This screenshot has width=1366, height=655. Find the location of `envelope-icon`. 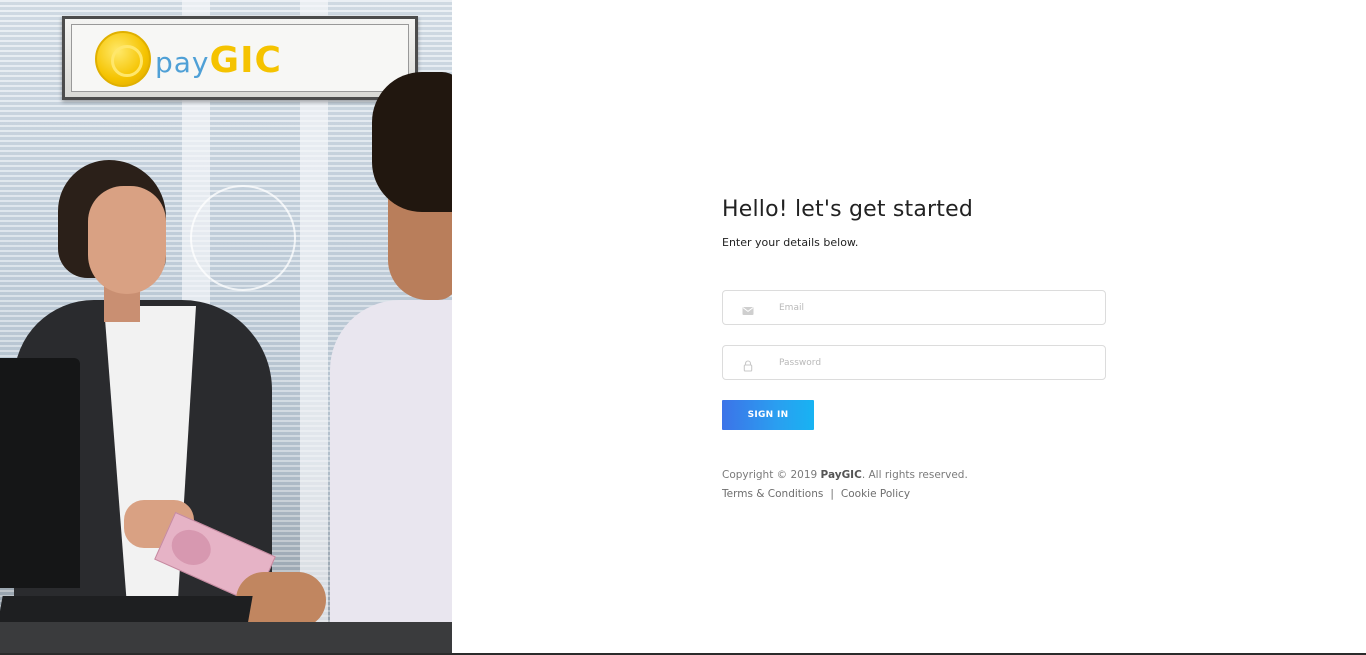

envelope-icon is located at coordinates (748, 308).